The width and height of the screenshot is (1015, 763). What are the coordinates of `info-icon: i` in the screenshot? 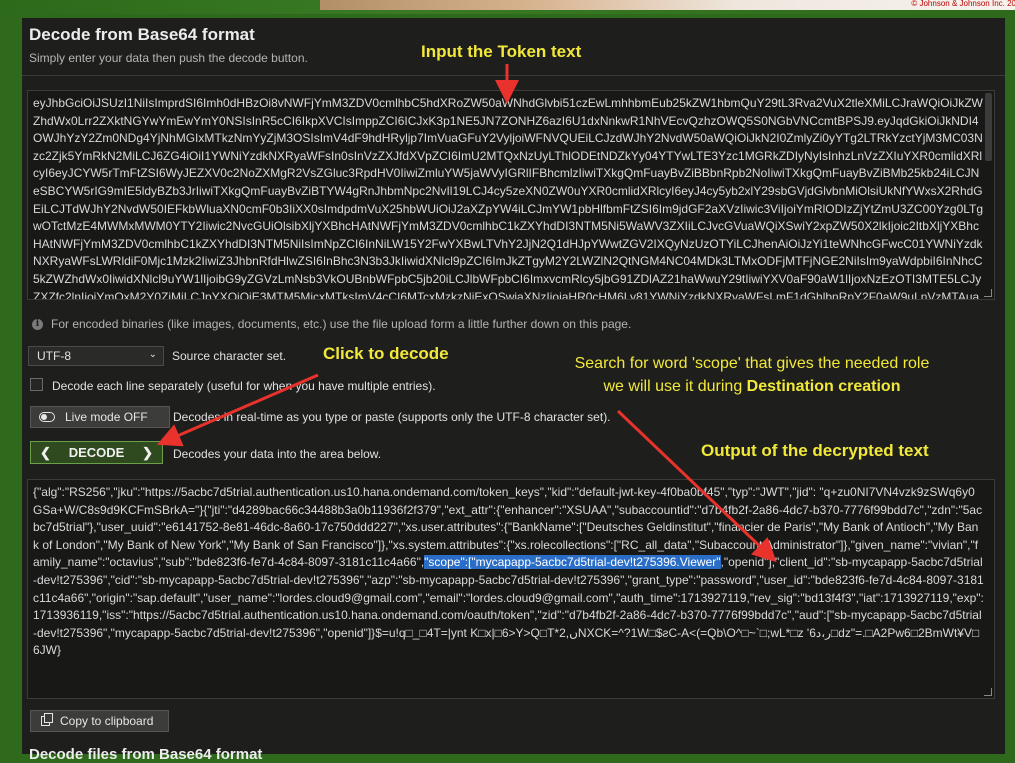 It's located at (37, 324).